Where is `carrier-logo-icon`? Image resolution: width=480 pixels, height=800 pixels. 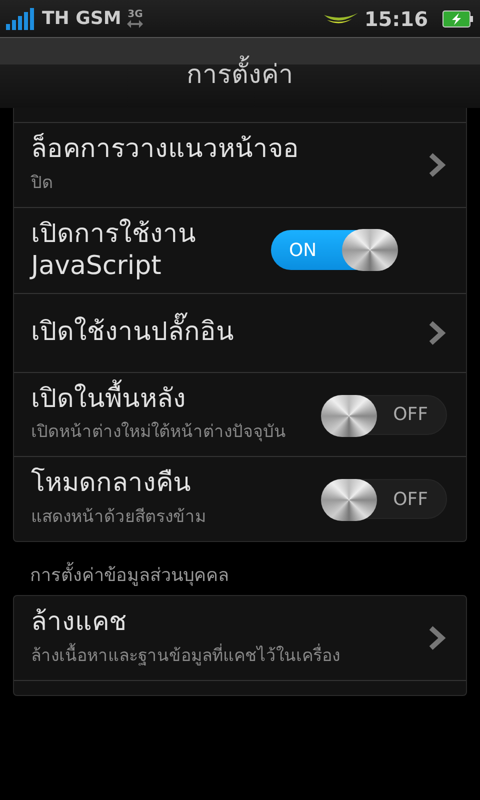 carrier-logo-icon is located at coordinates (341, 18).